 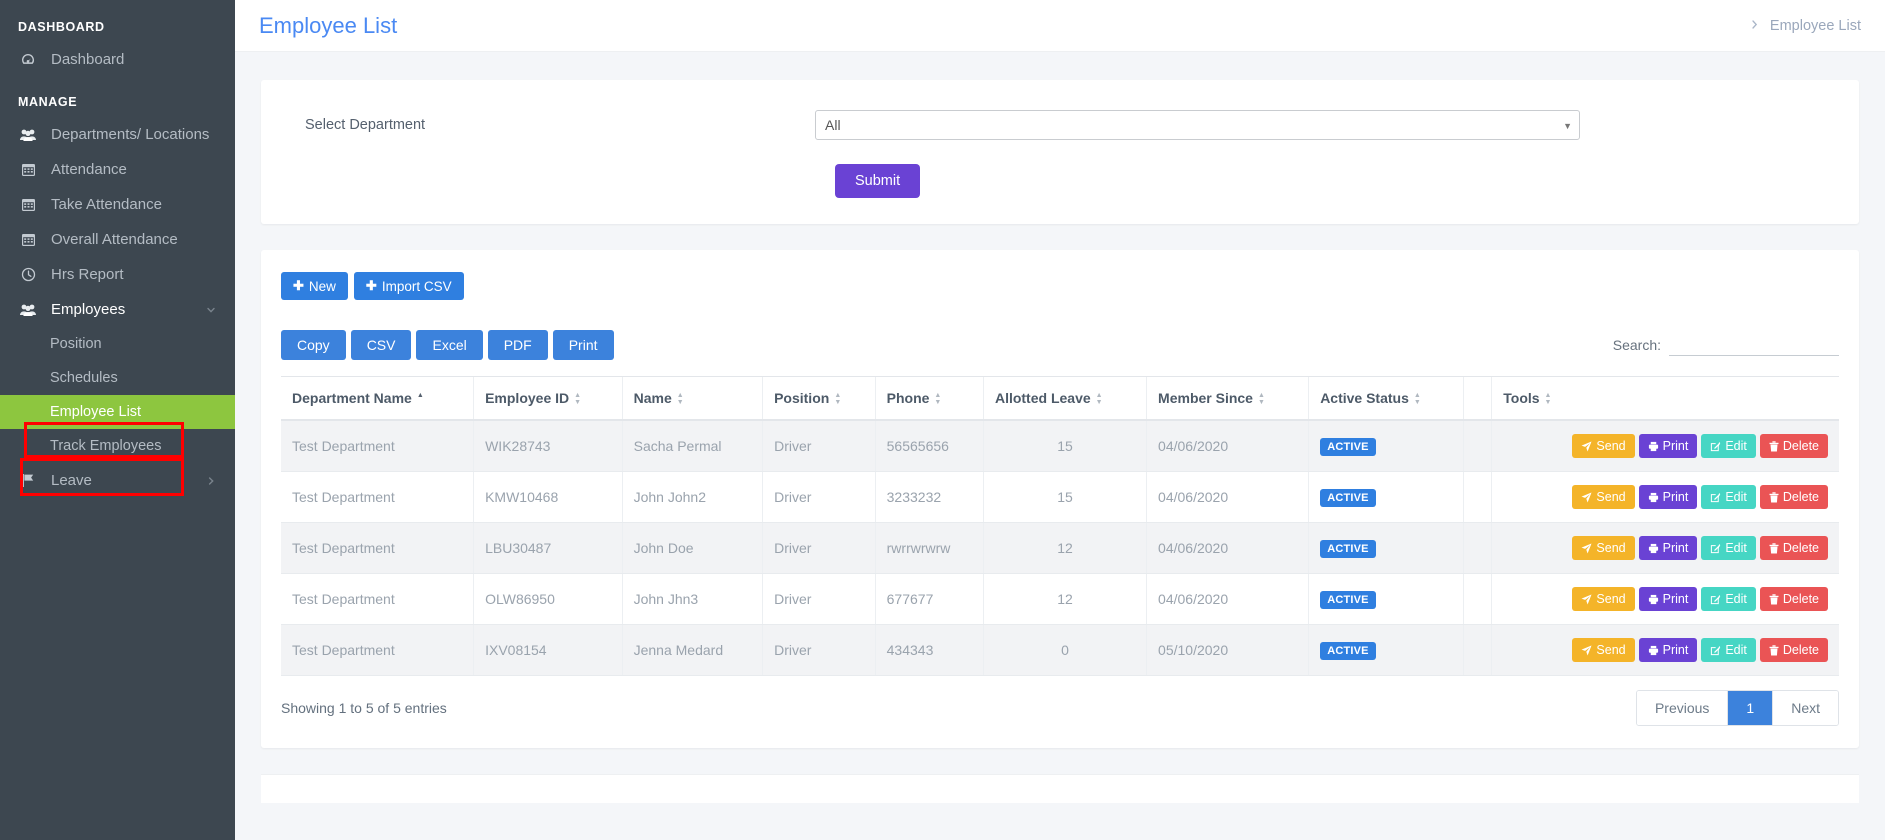 What do you see at coordinates (1665, 399) in the screenshot?
I see `column-header-tools: Tools ▲ ▼` at bounding box center [1665, 399].